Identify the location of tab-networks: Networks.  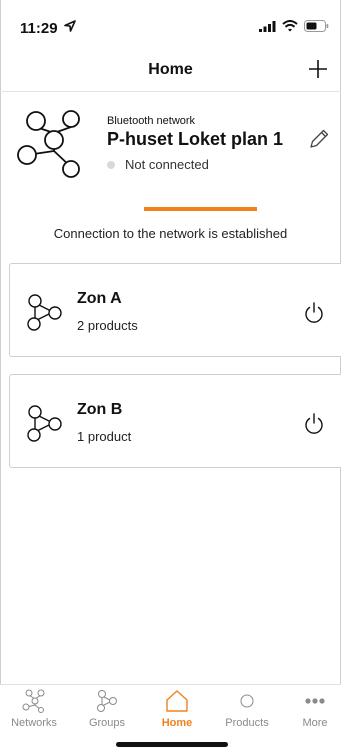
(34, 711).